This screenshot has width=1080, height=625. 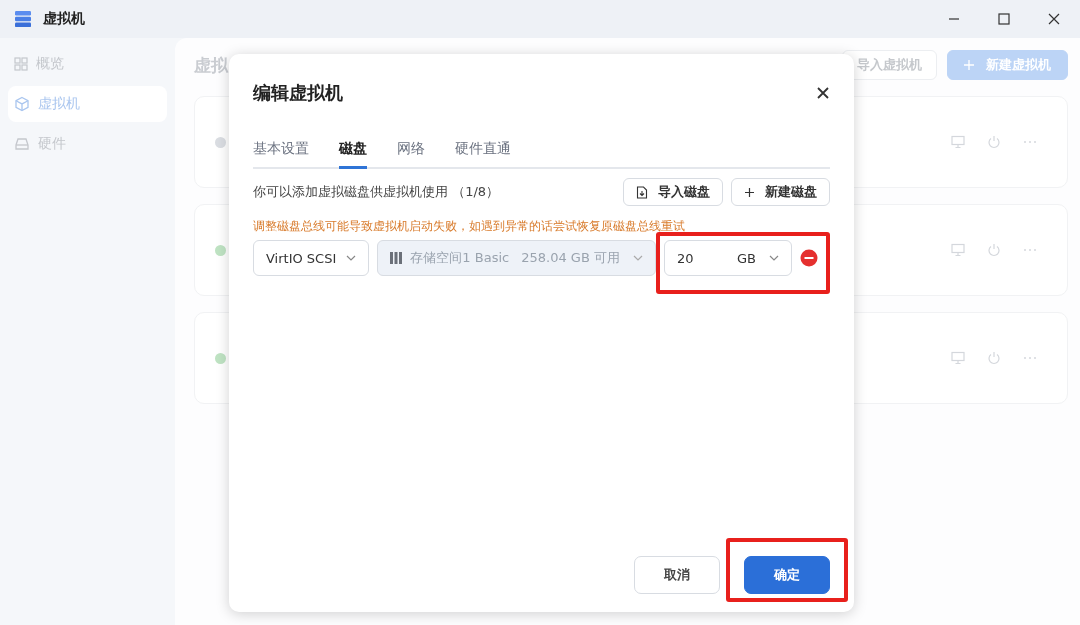 I want to click on cube-icon, so click(x=22, y=104).